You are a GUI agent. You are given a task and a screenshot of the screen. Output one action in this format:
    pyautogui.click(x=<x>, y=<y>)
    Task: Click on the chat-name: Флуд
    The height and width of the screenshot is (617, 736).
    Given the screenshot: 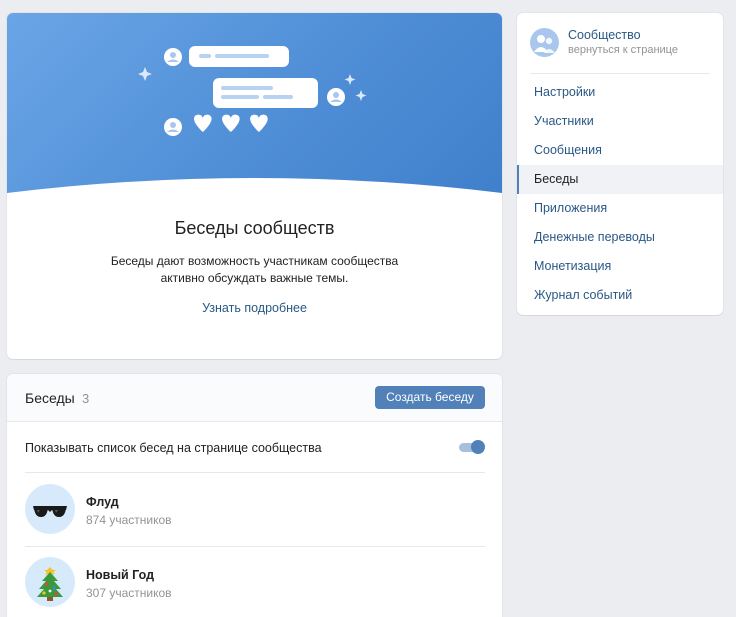 What is the action you would take?
    pyautogui.click(x=102, y=502)
    